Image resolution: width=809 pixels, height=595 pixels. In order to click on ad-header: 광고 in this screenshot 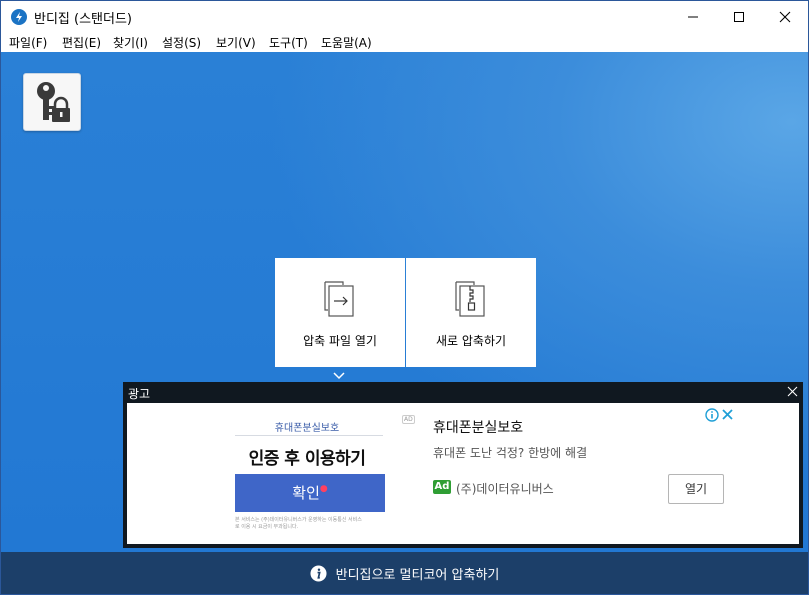, I will do `click(463, 392)`.